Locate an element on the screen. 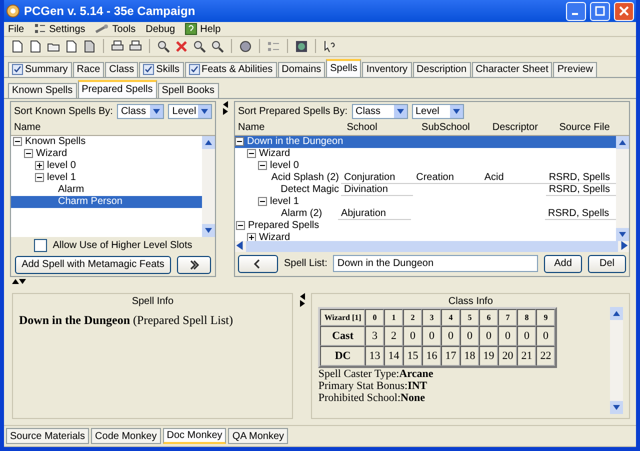 This screenshot has width=640, height=451. menu-item: File is located at coordinates (16, 29).